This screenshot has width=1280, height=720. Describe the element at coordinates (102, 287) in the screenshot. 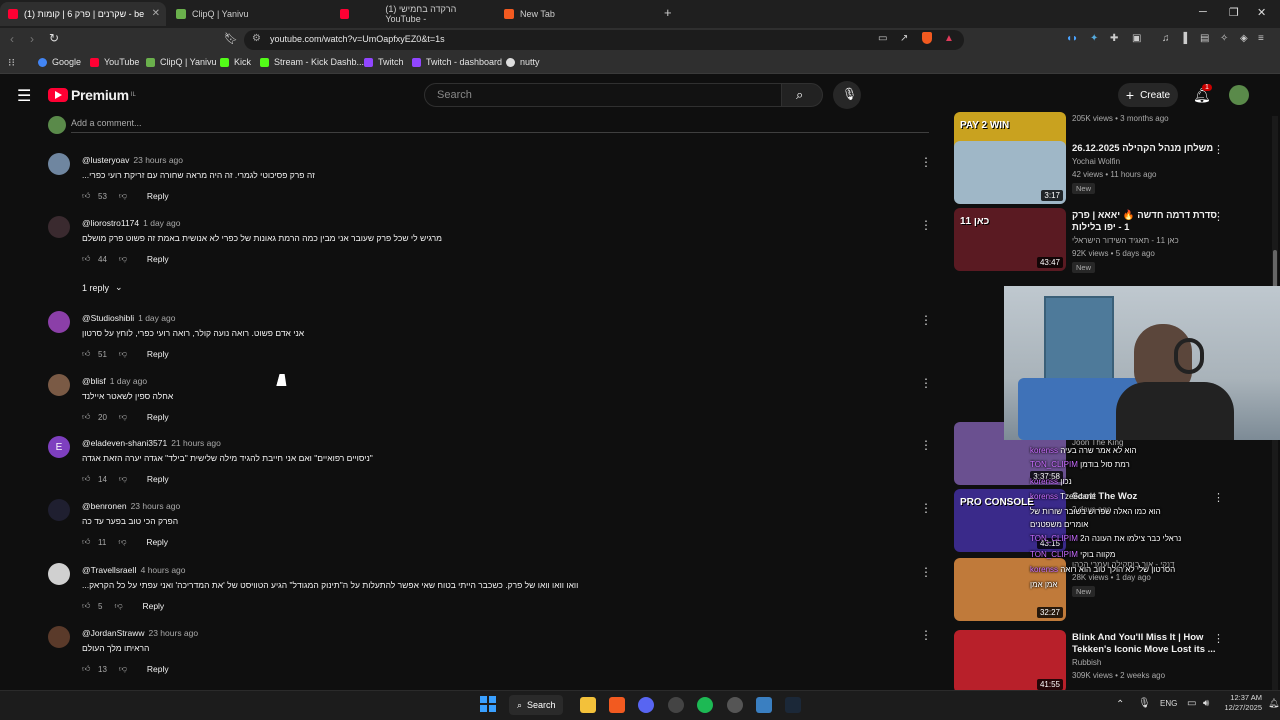

I see `replies-toggle: 1 reply ⌄` at that location.